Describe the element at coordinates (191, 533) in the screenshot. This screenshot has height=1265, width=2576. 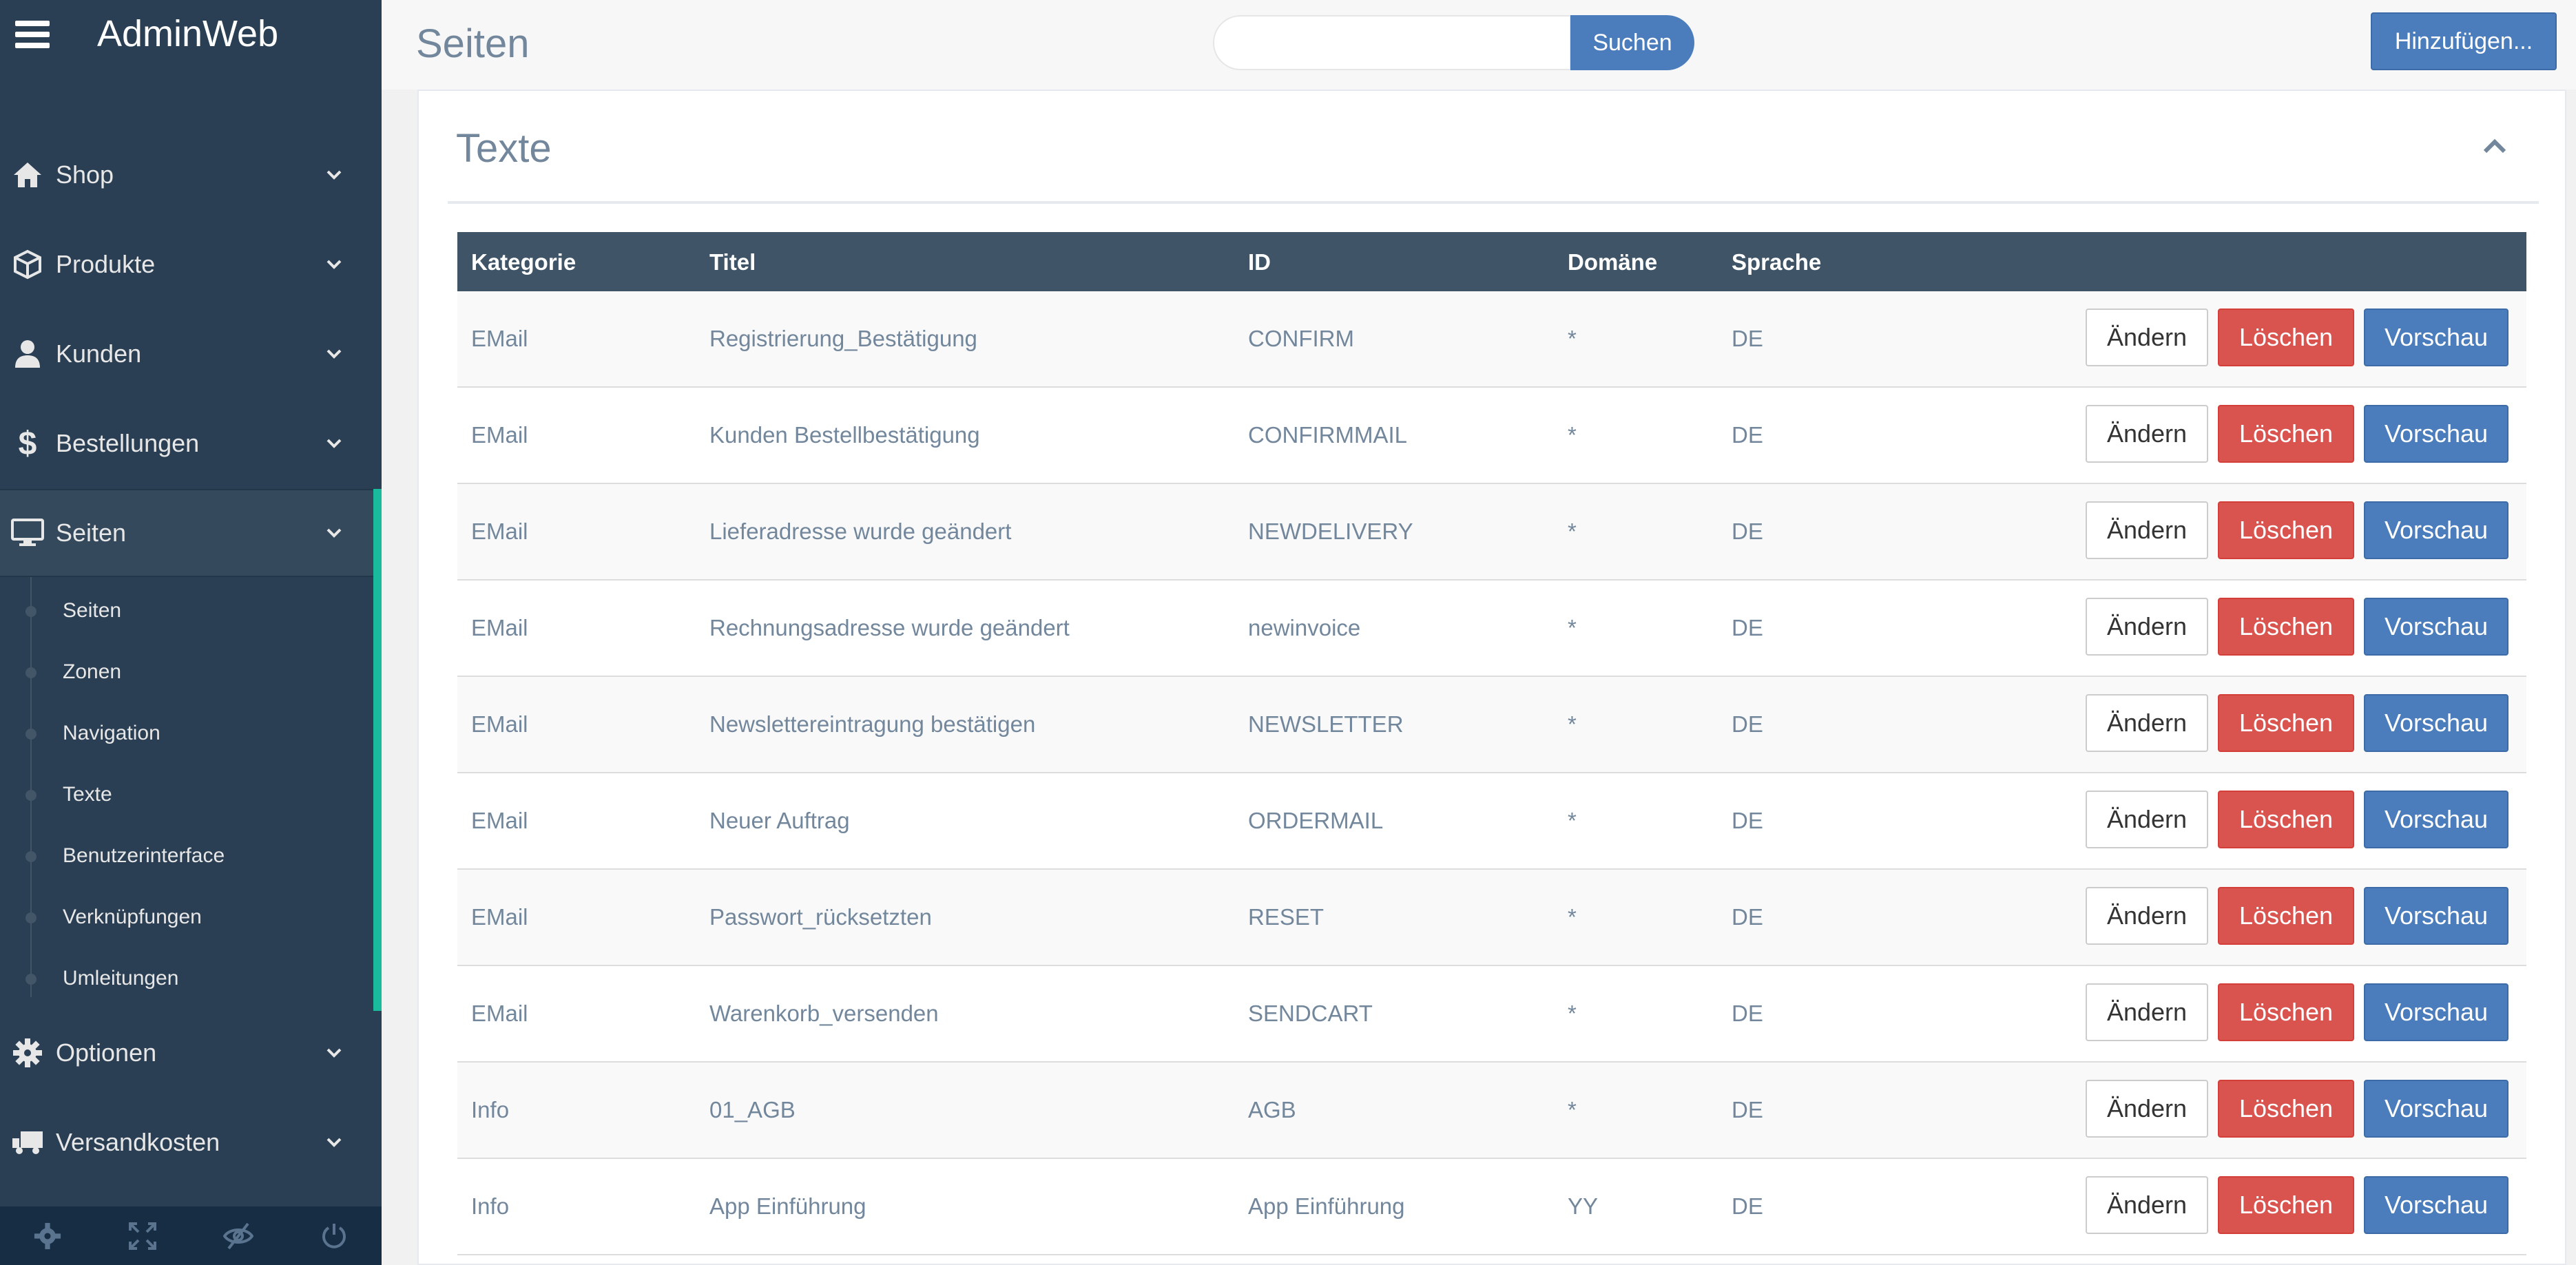
I see `sidebar-item-seiten: Seiten` at that location.